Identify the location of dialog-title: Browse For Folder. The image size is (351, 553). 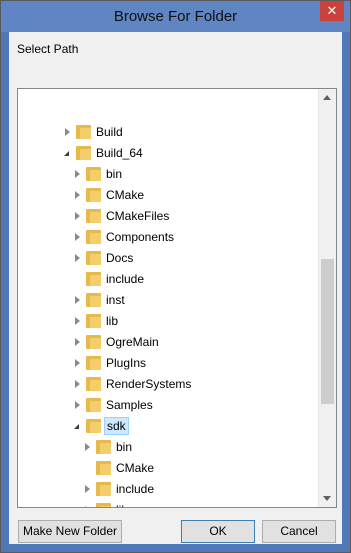
(175, 16).